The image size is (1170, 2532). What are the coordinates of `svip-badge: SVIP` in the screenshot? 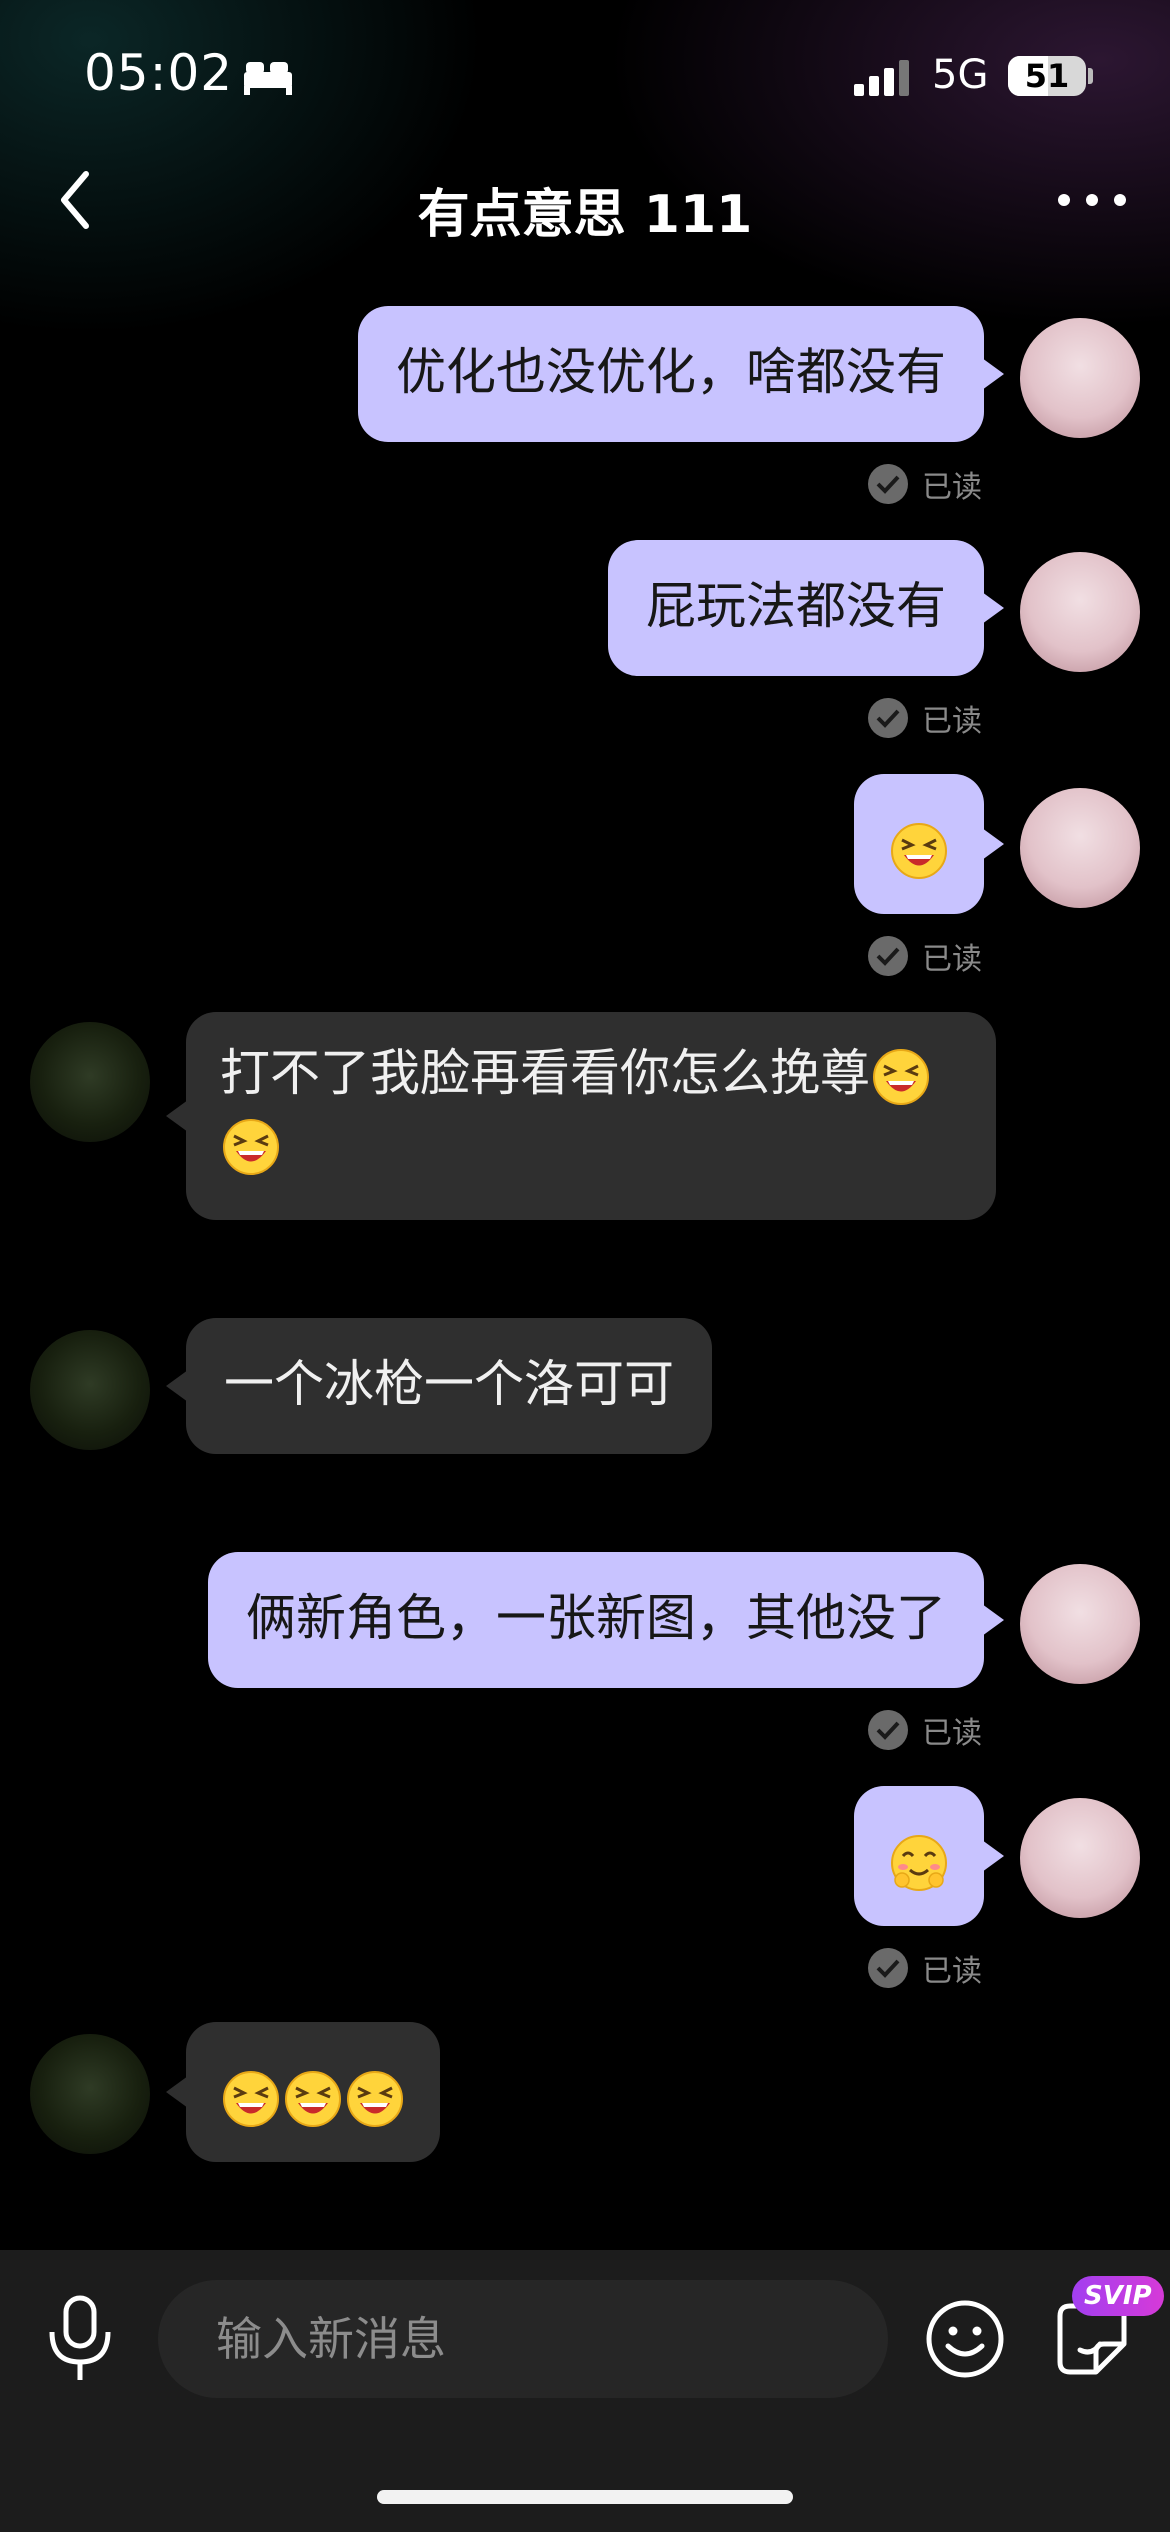 It's located at (1118, 2296).